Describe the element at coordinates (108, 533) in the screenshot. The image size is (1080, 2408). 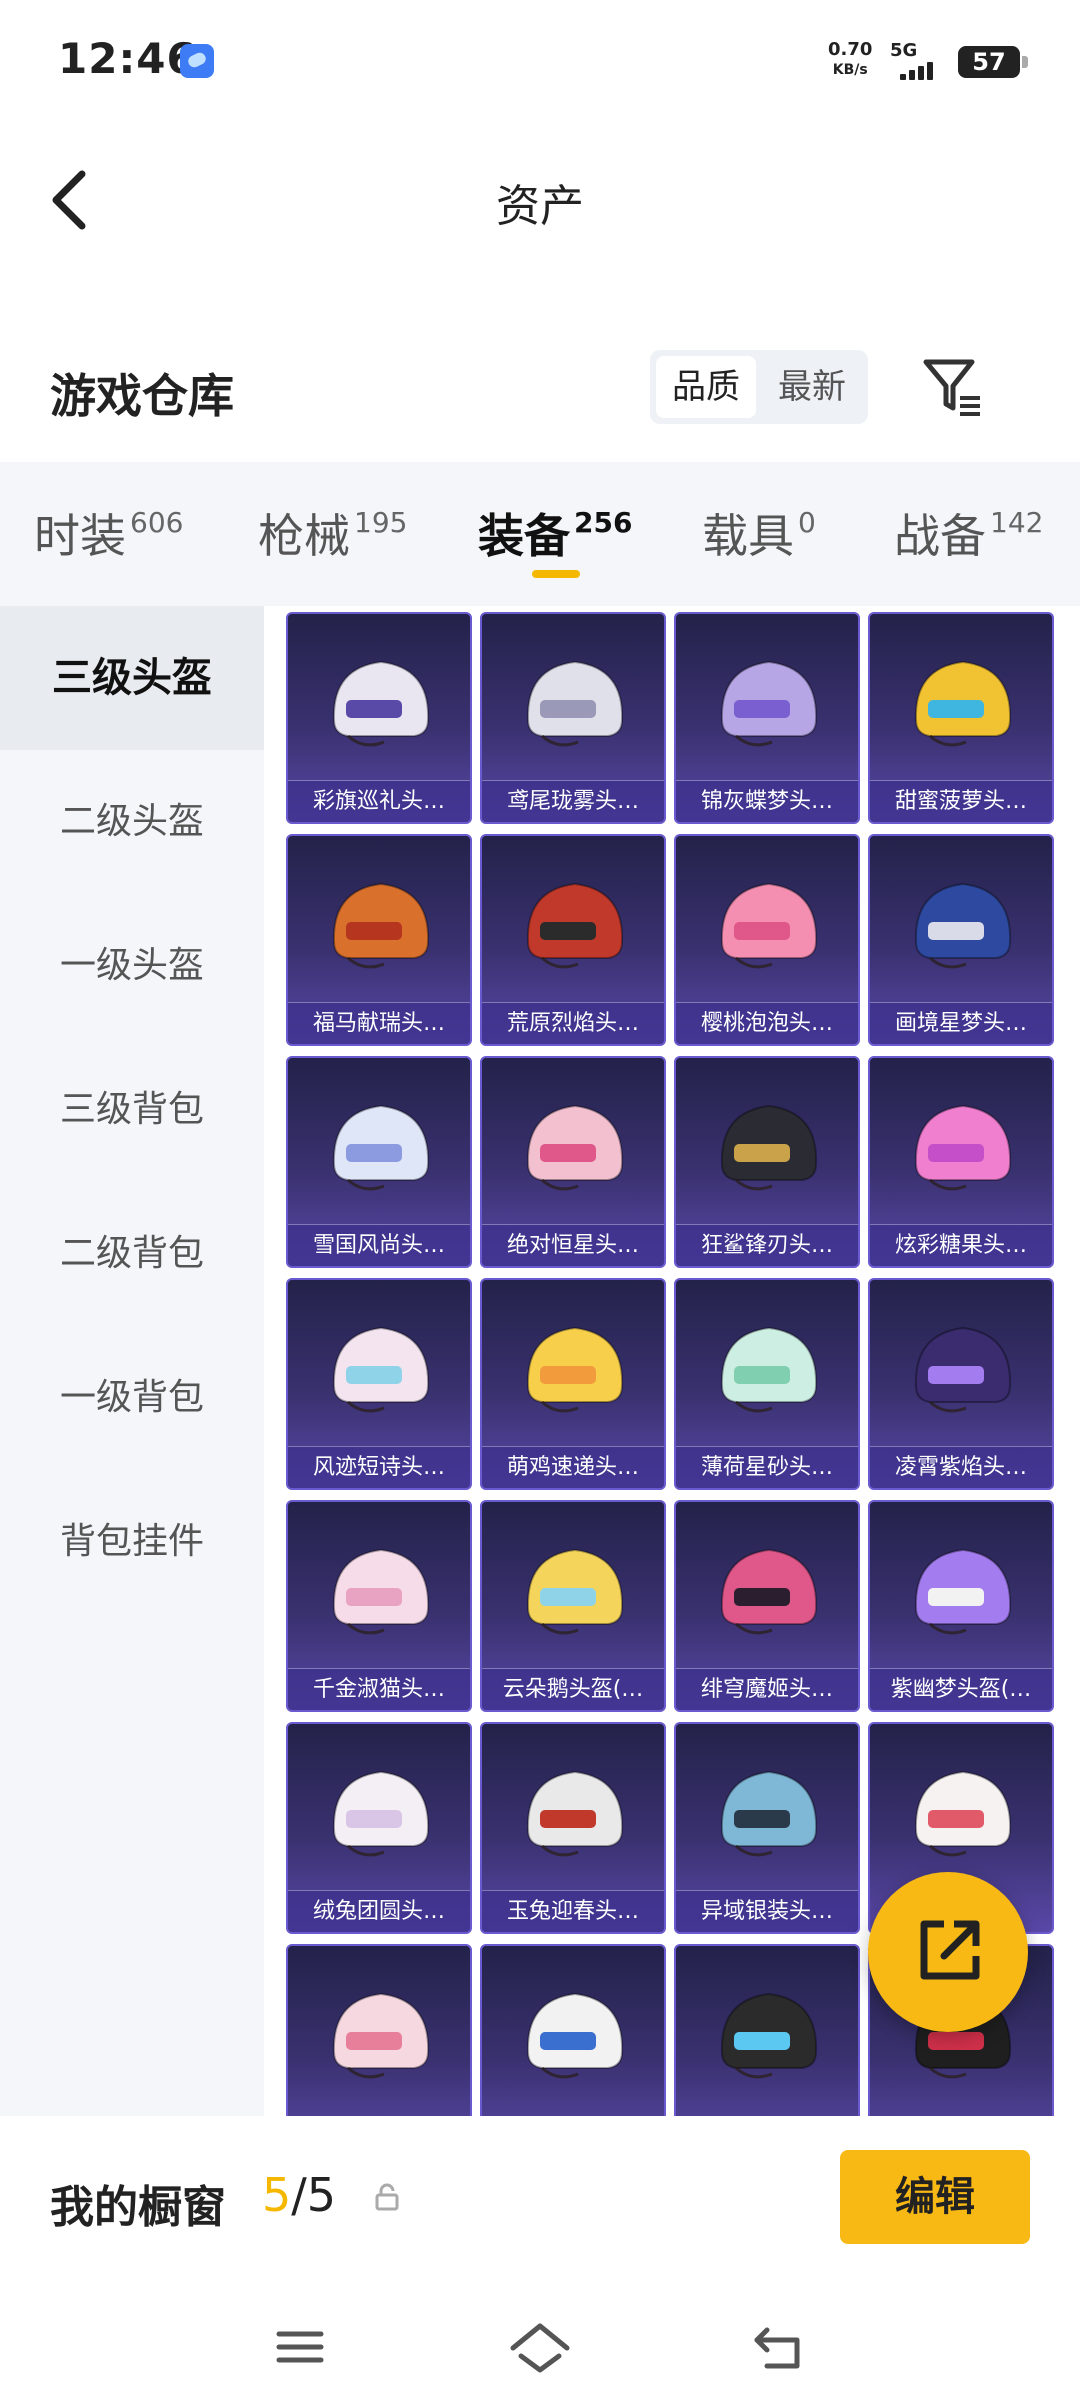
I see `tab-fashion: 时装 606` at that location.